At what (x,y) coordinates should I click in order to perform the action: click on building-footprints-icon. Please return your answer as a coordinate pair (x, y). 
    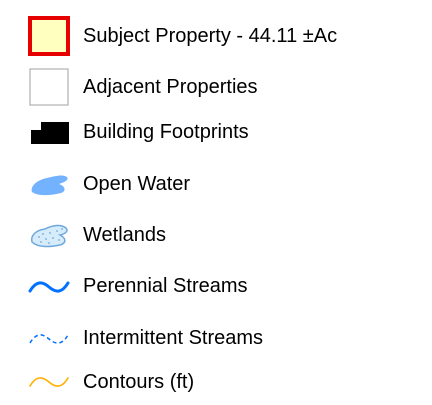
    Looking at the image, I should click on (49, 132).